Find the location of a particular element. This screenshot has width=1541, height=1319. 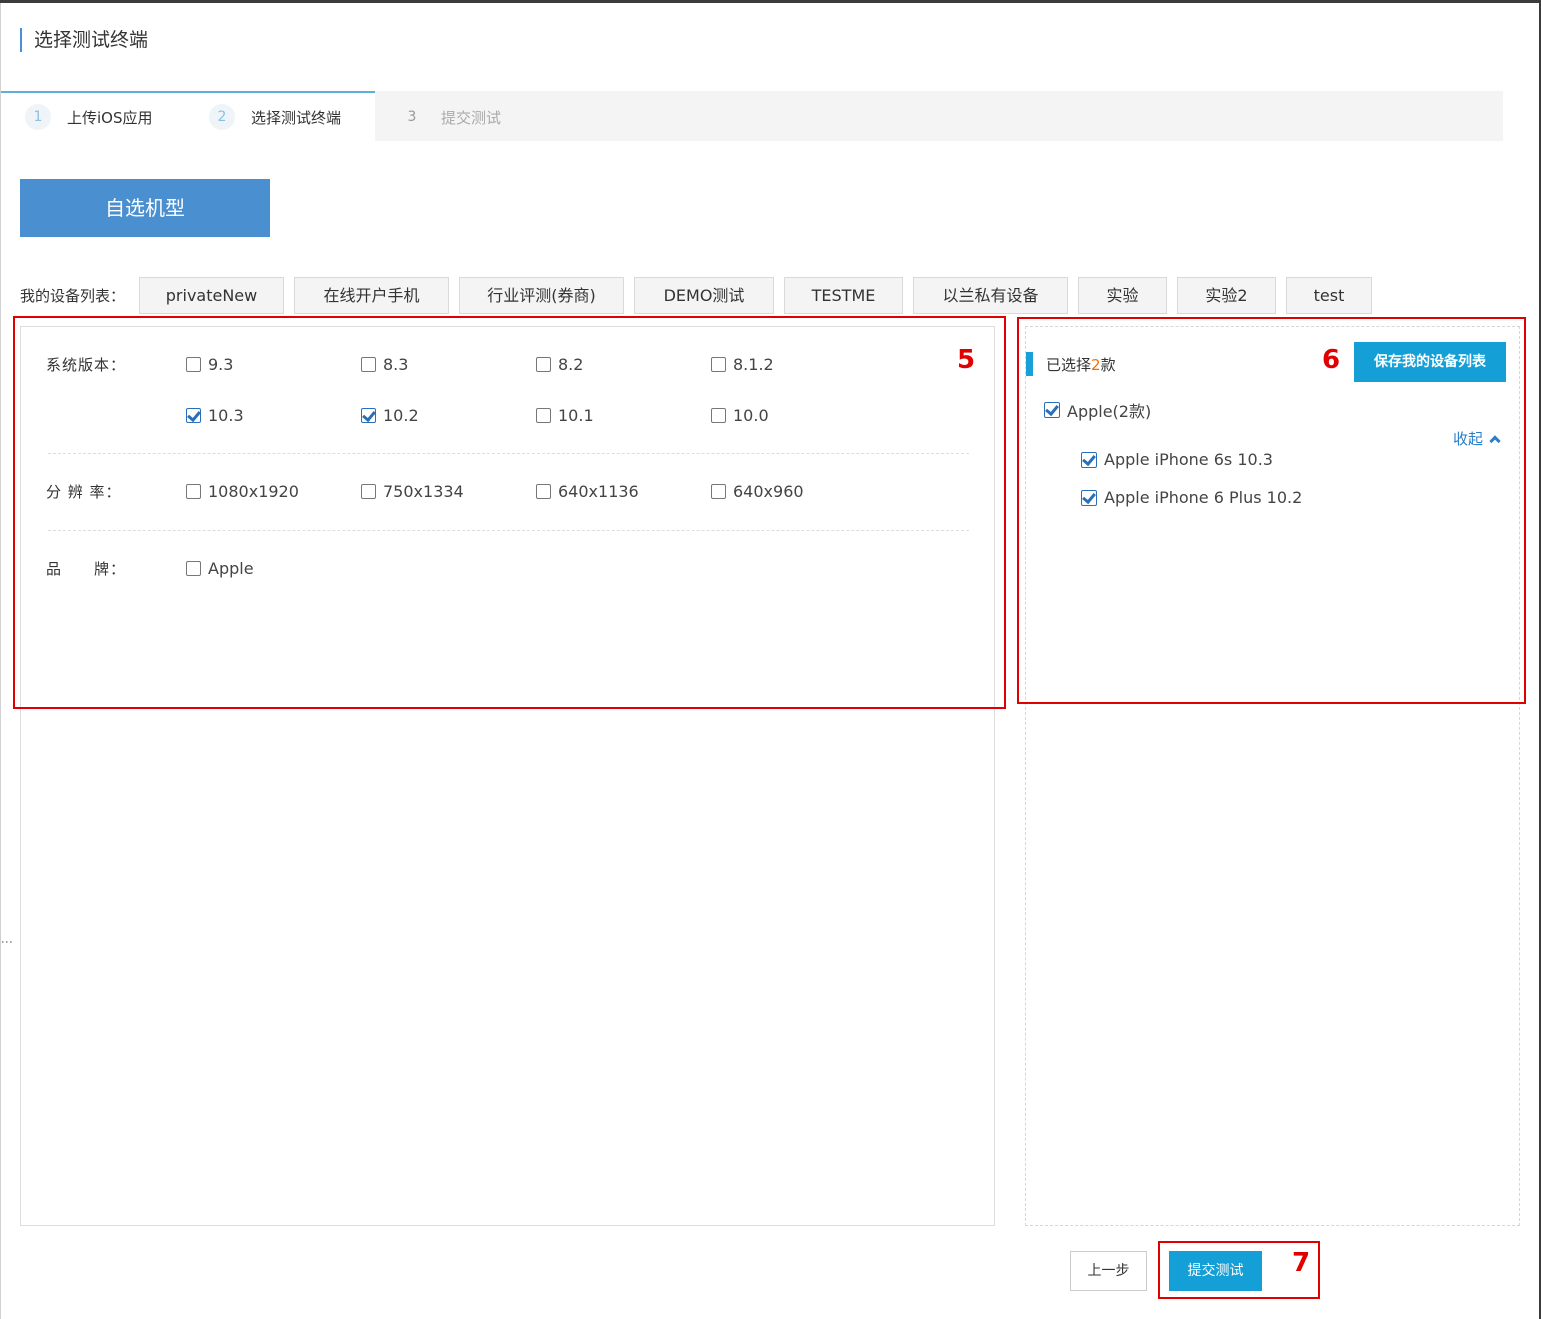

step-submit: 3 提交测试 is located at coordinates (450, 117).